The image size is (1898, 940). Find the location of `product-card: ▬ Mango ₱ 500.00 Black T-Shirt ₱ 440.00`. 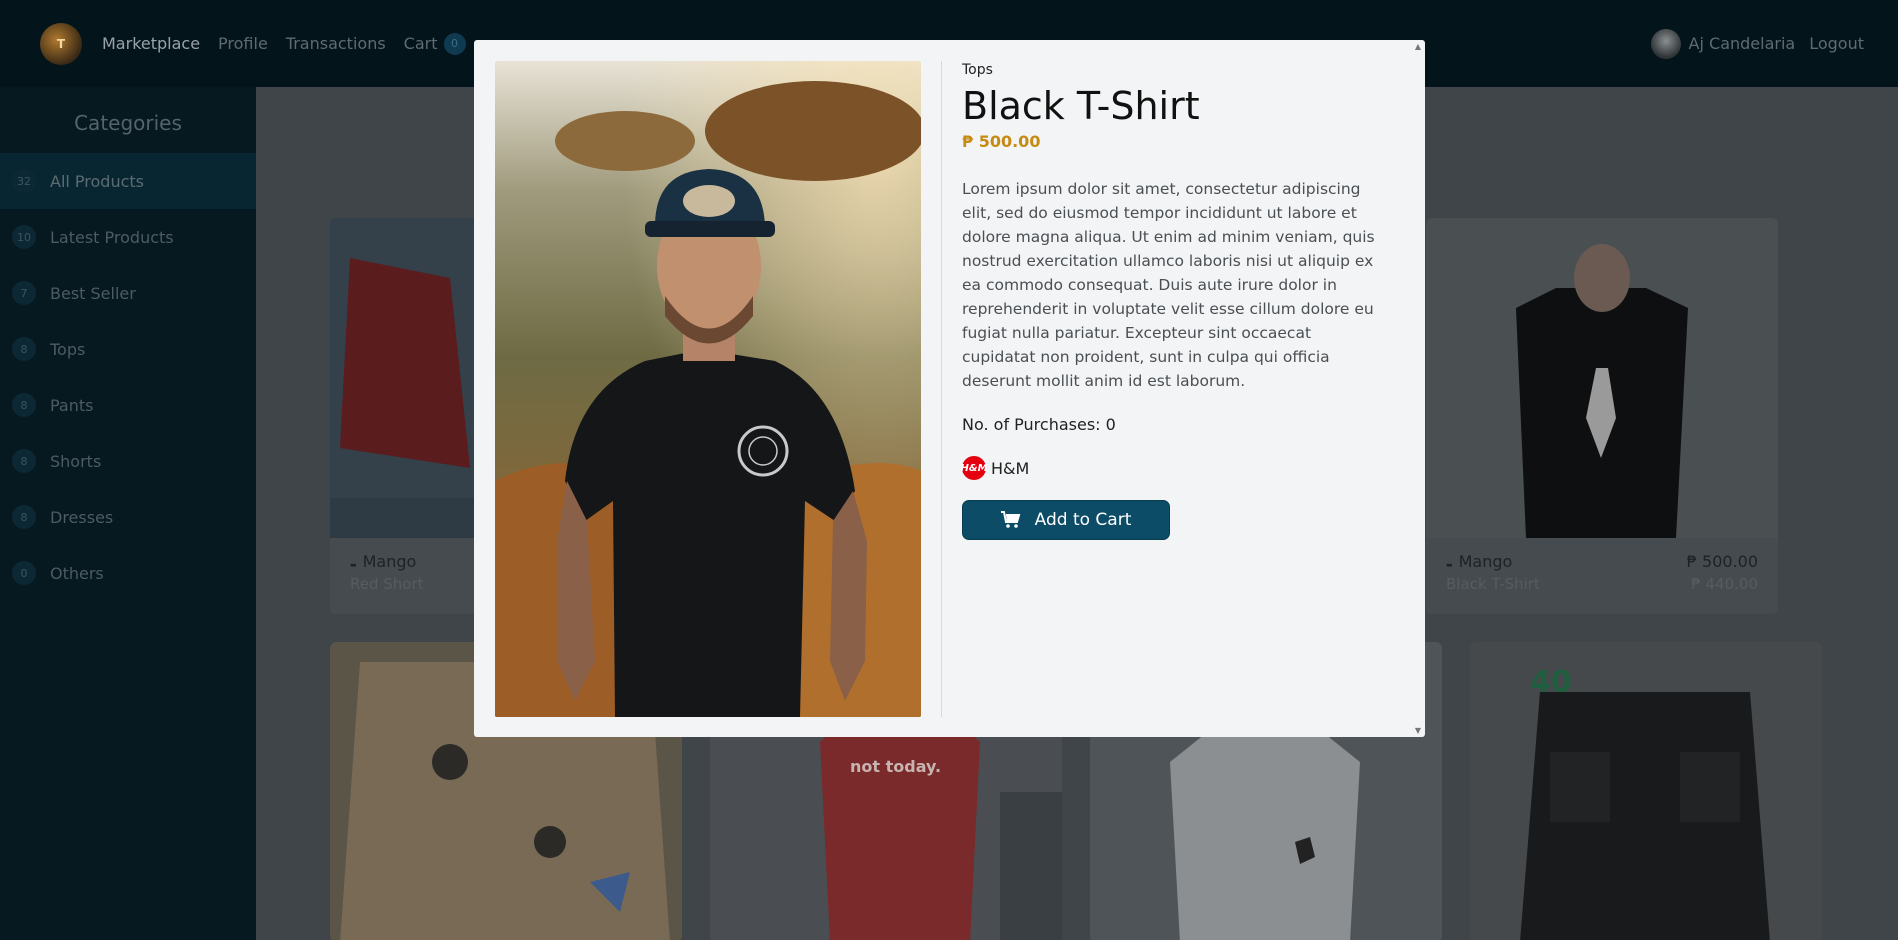

product-card: ▬ Mango ₱ 500.00 Black T-Shirt ₱ 440.00 is located at coordinates (1602, 416).